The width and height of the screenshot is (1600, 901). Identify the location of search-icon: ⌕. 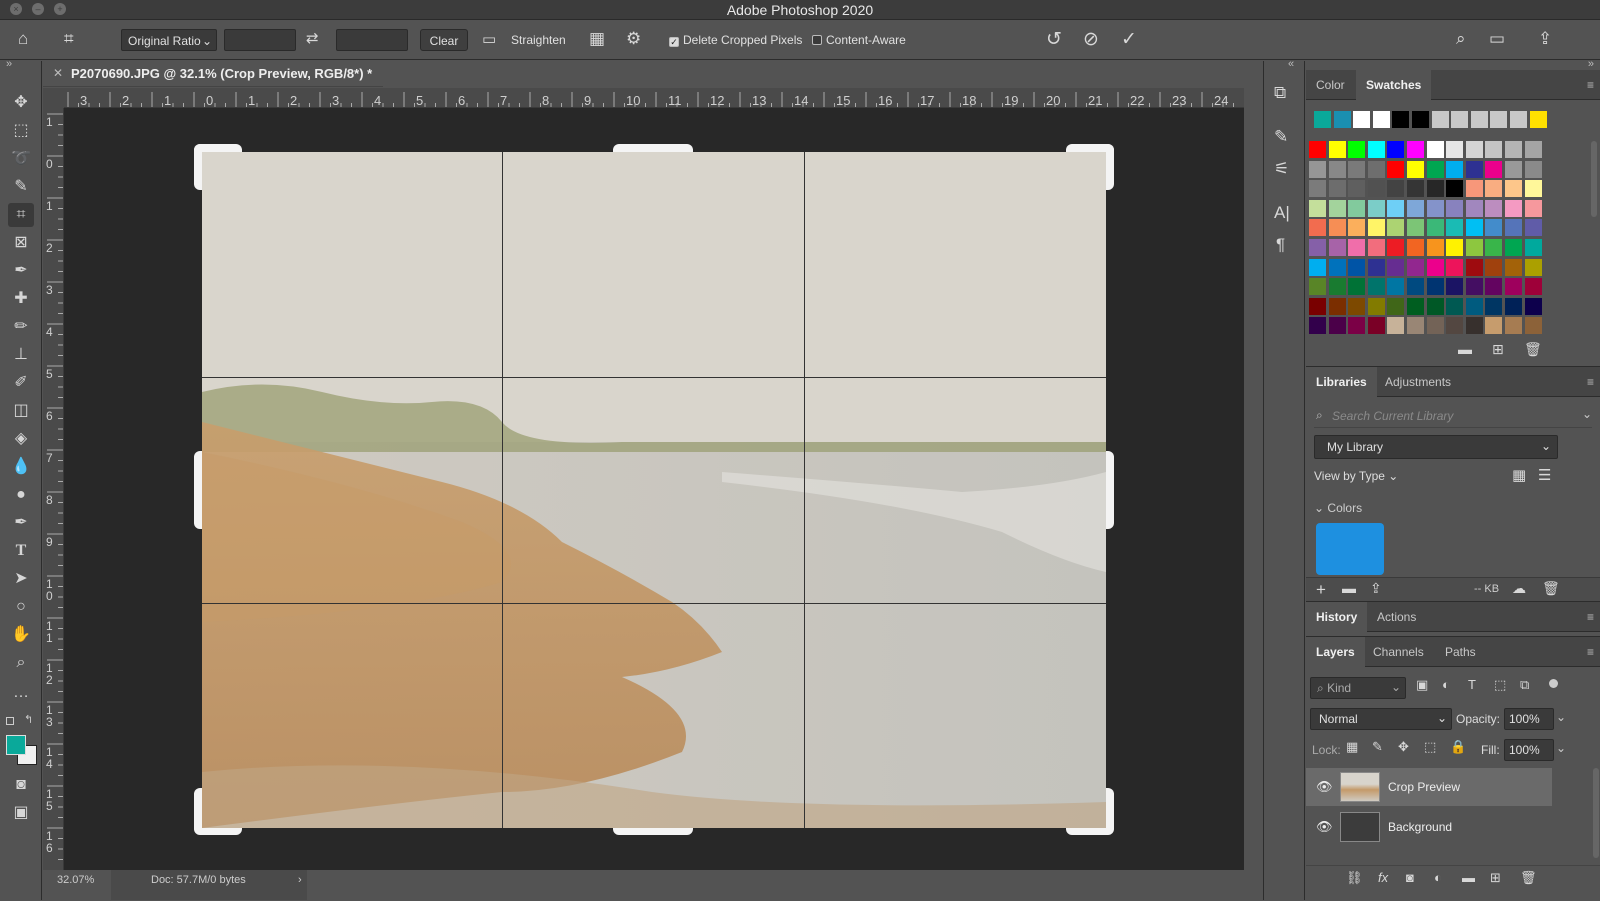
(1461, 39).